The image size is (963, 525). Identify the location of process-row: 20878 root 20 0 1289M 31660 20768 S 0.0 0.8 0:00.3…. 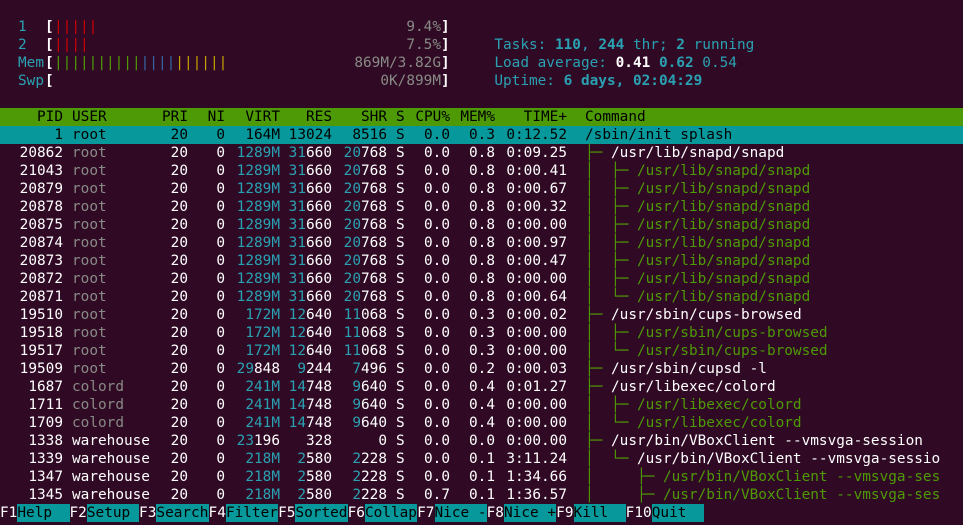
(481, 207).